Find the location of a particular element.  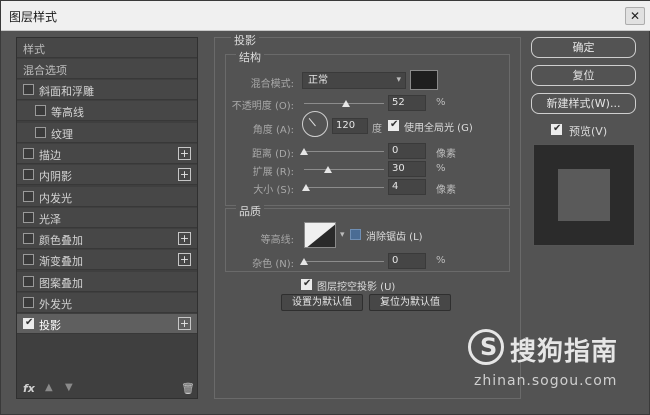

sidebar-item: 光泽 is located at coordinates (107, 217).